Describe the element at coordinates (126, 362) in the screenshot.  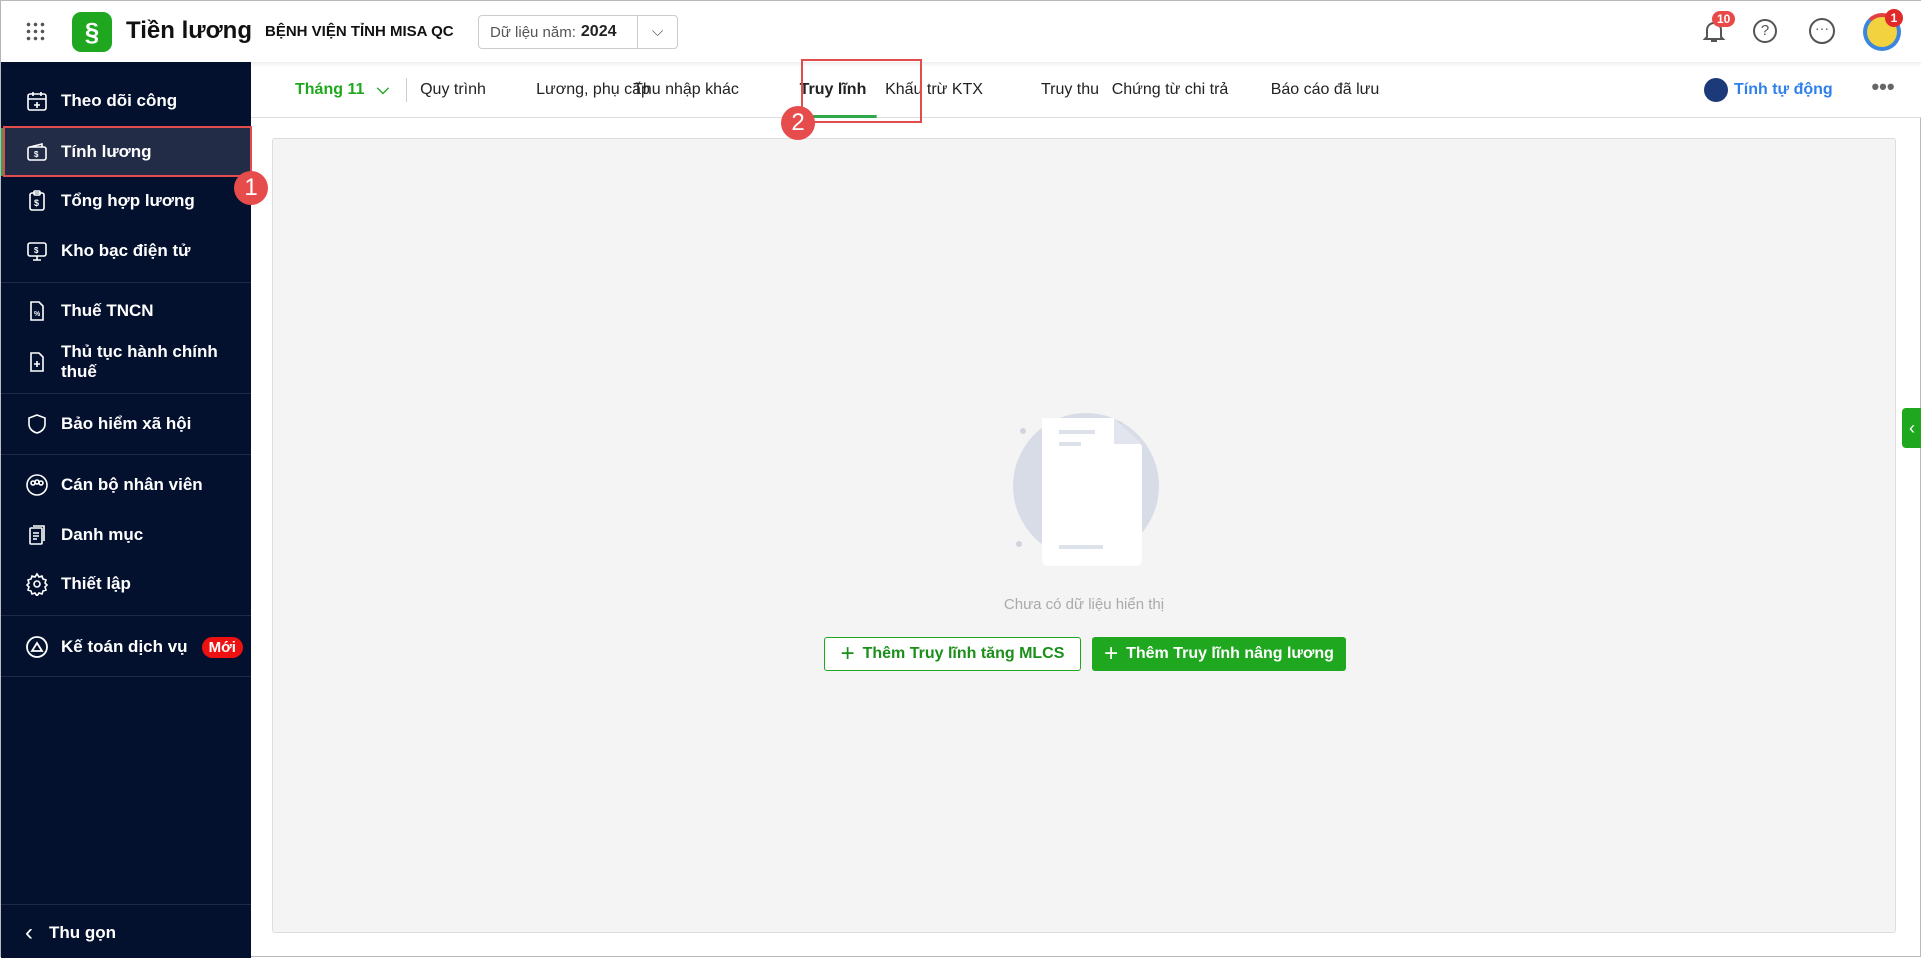
I see `sidebar-item-thu-tuc-thue: Thủ tục hành chính thuế` at that location.